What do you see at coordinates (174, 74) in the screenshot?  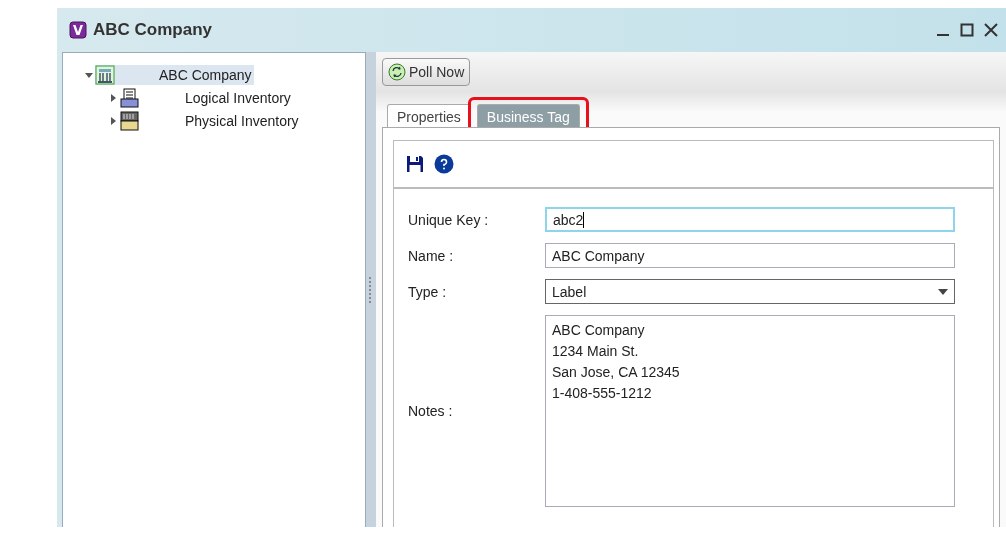 I see `tree-item: ABC Company` at bounding box center [174, 74].